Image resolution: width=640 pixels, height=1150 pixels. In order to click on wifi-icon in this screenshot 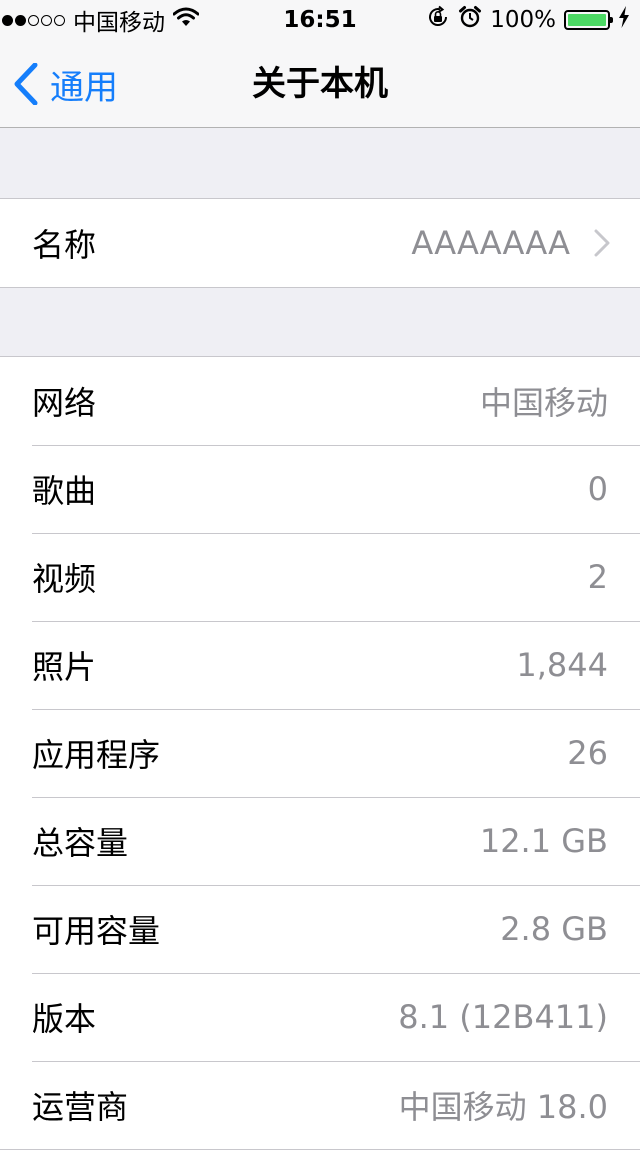, I will do `click(186, 20)`.